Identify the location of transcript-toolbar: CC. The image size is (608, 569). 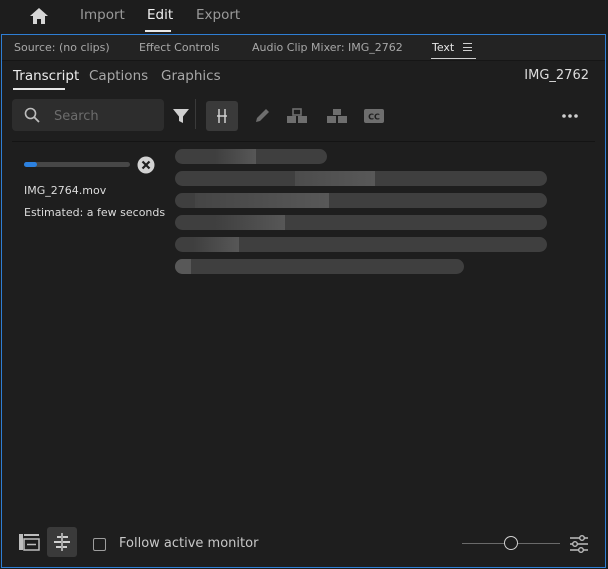
(303, 117).